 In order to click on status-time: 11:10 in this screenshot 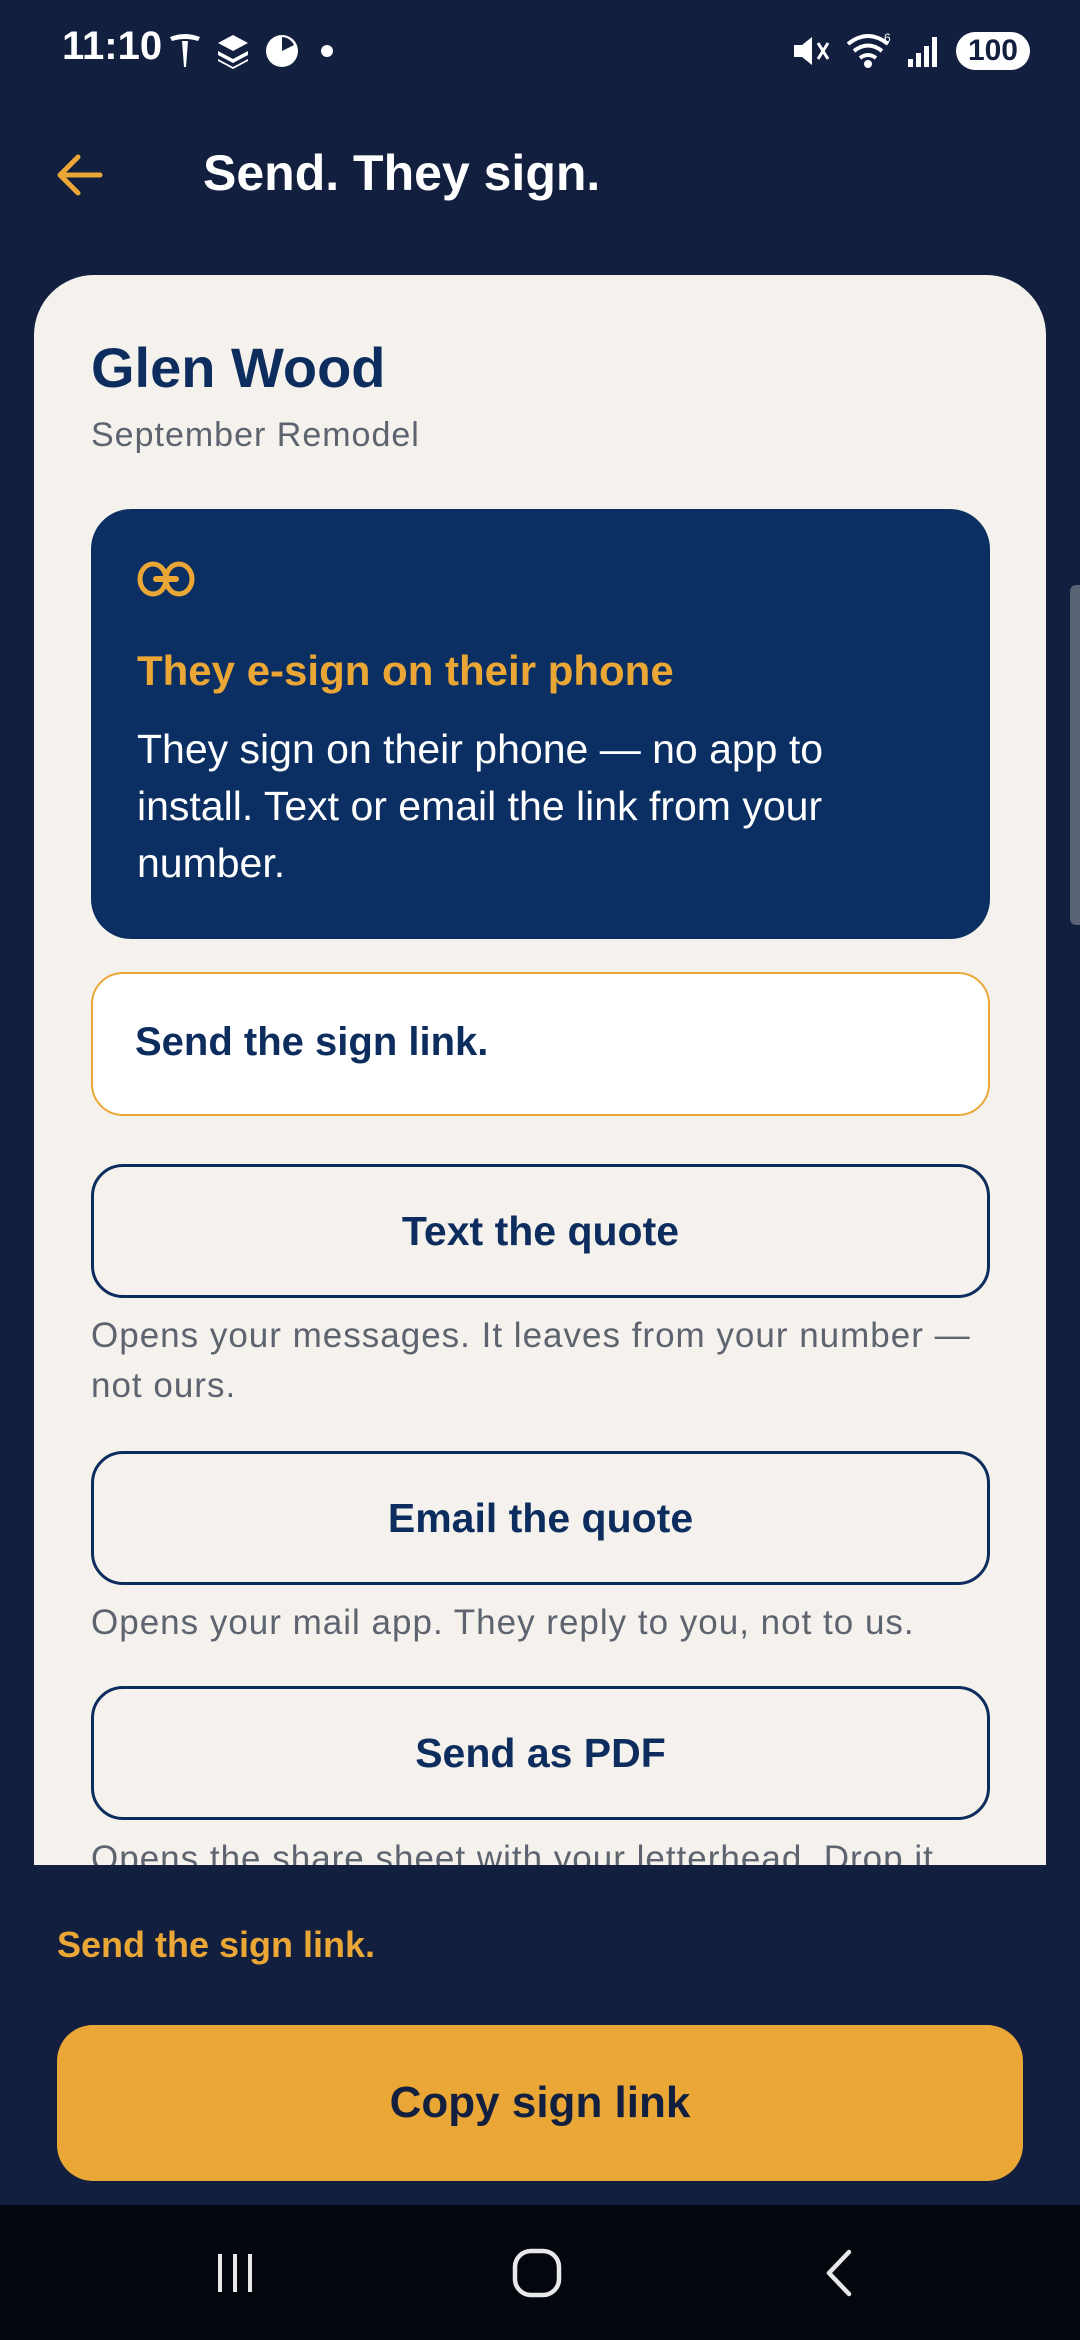, I will do `click(112, 46)`.